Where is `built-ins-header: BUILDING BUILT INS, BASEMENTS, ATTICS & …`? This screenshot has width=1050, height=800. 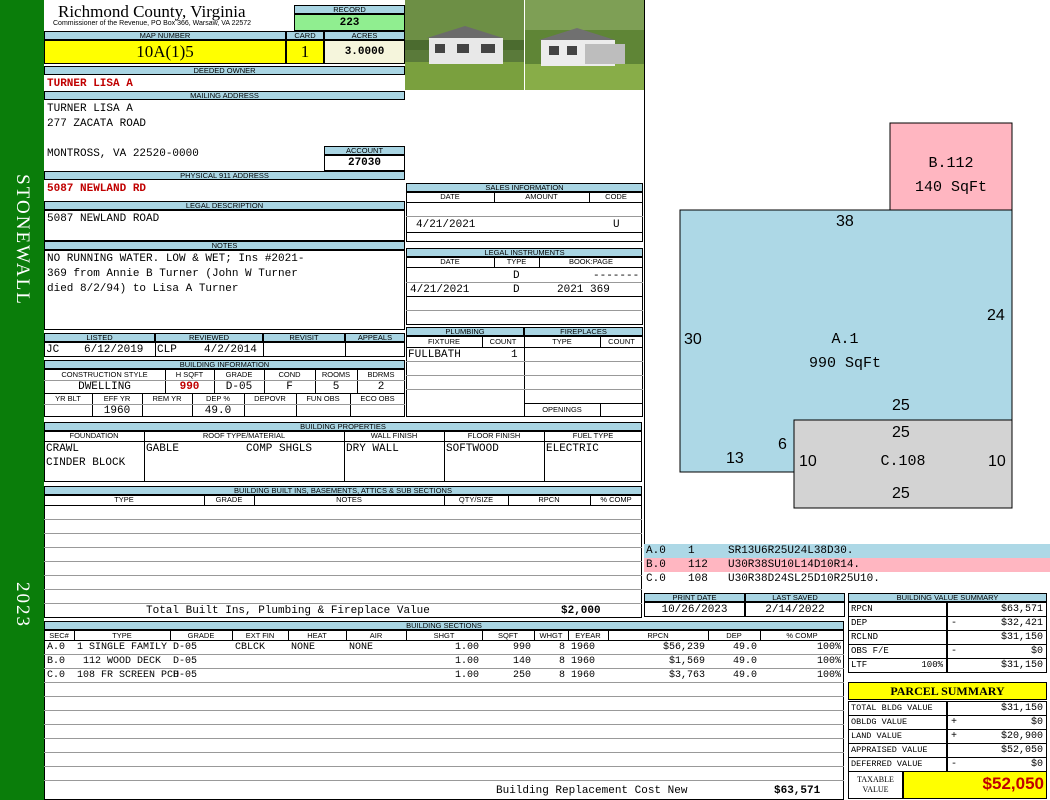
built-ins-header: BUILDING BUILT INS, BASEMENTS, ATTICS & … is located at coordinates (343, 490).